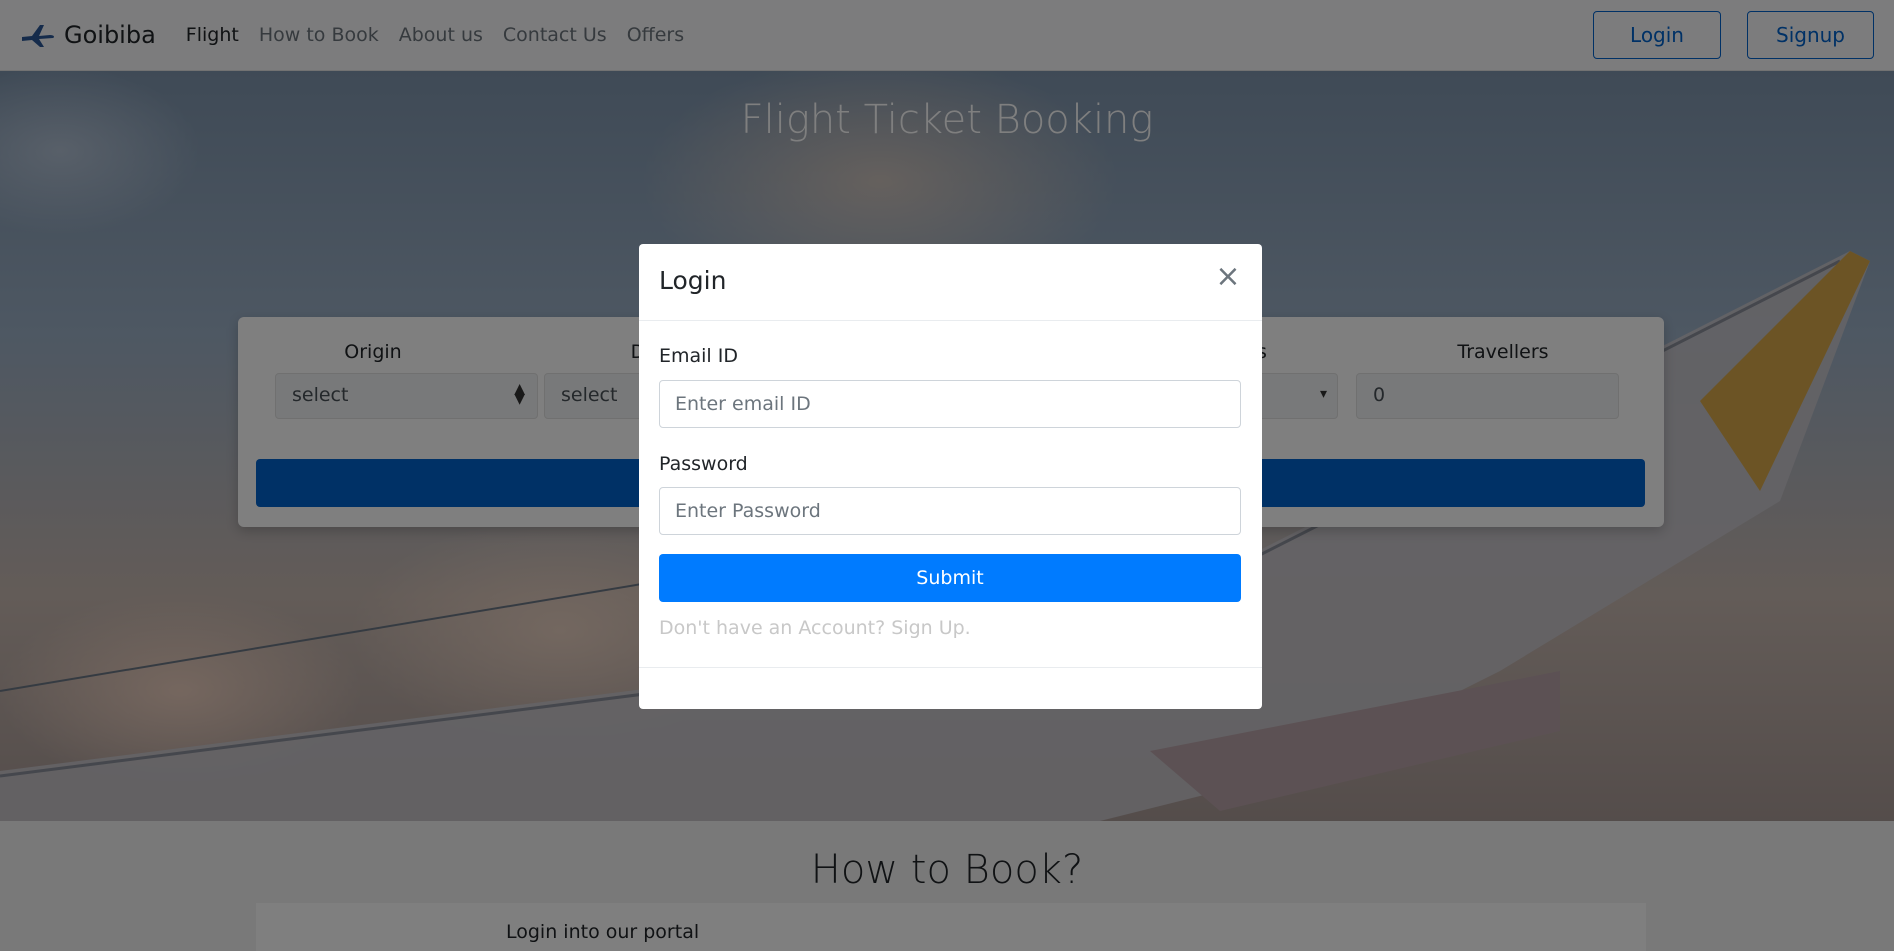 The height and width of the screenshot is (951, 1894). I want to click on password-label: Password, so click(703, 464).